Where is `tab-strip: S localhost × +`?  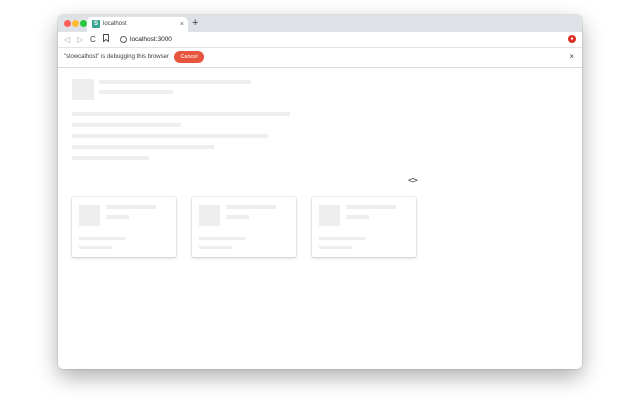
tab-strip: S localhost × + is located at coordinates (320, 23).